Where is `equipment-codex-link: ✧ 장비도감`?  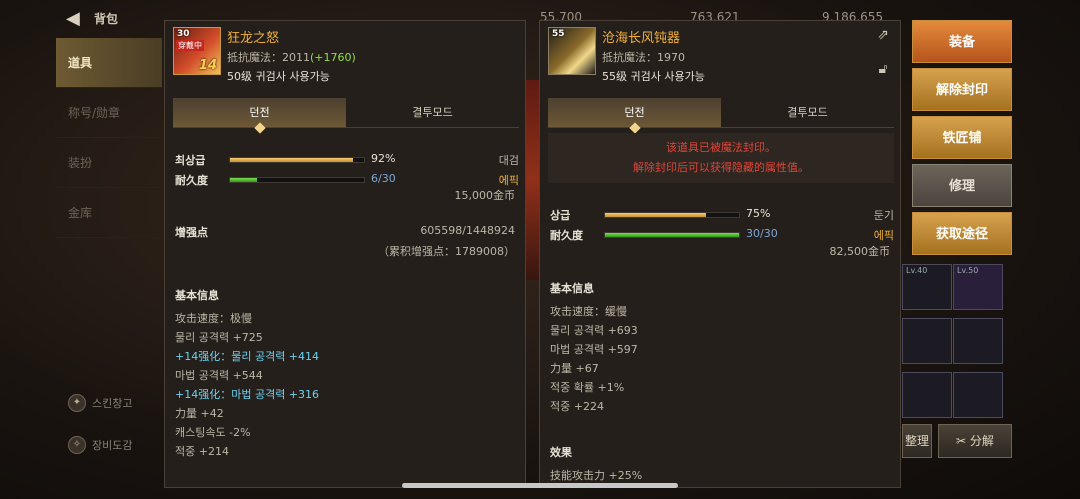
equipment-codex-link: ✧ 장비도감 is located at coordinates (100, 445).